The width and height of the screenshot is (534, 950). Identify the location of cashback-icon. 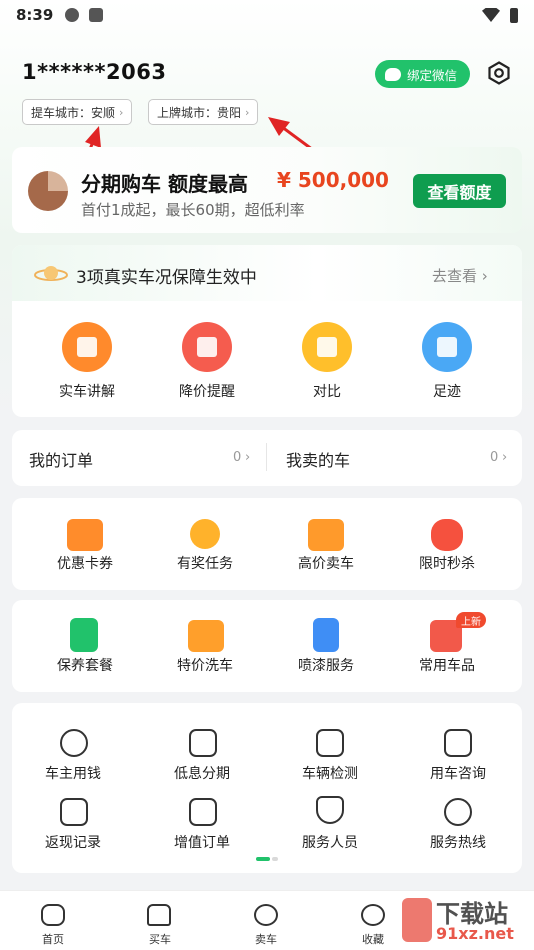
(74, 812).